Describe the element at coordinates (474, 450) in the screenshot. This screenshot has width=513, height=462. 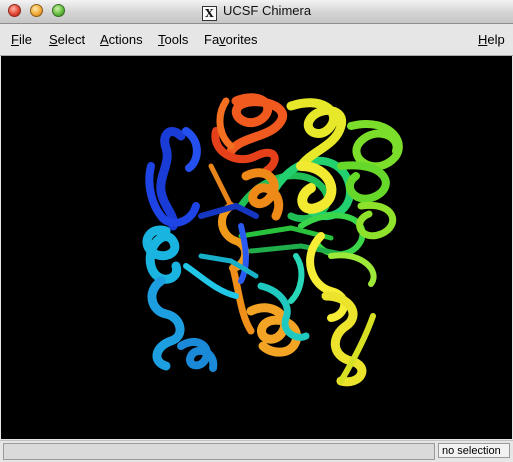
I see `selection-status: no selection` at that location.